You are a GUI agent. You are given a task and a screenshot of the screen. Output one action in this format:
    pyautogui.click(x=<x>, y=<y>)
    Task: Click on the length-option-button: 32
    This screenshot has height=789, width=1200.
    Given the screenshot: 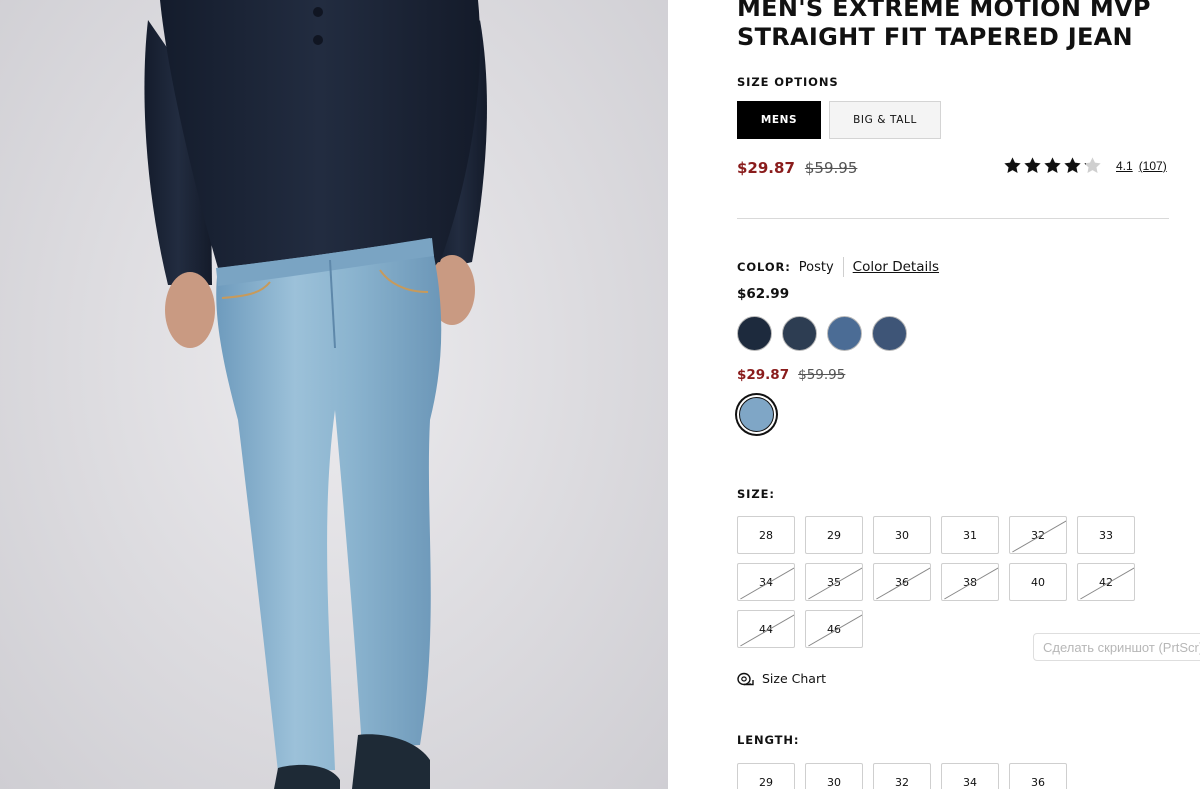 What is the action you would take?
    pyautogui.click(x=902, y=776)
    